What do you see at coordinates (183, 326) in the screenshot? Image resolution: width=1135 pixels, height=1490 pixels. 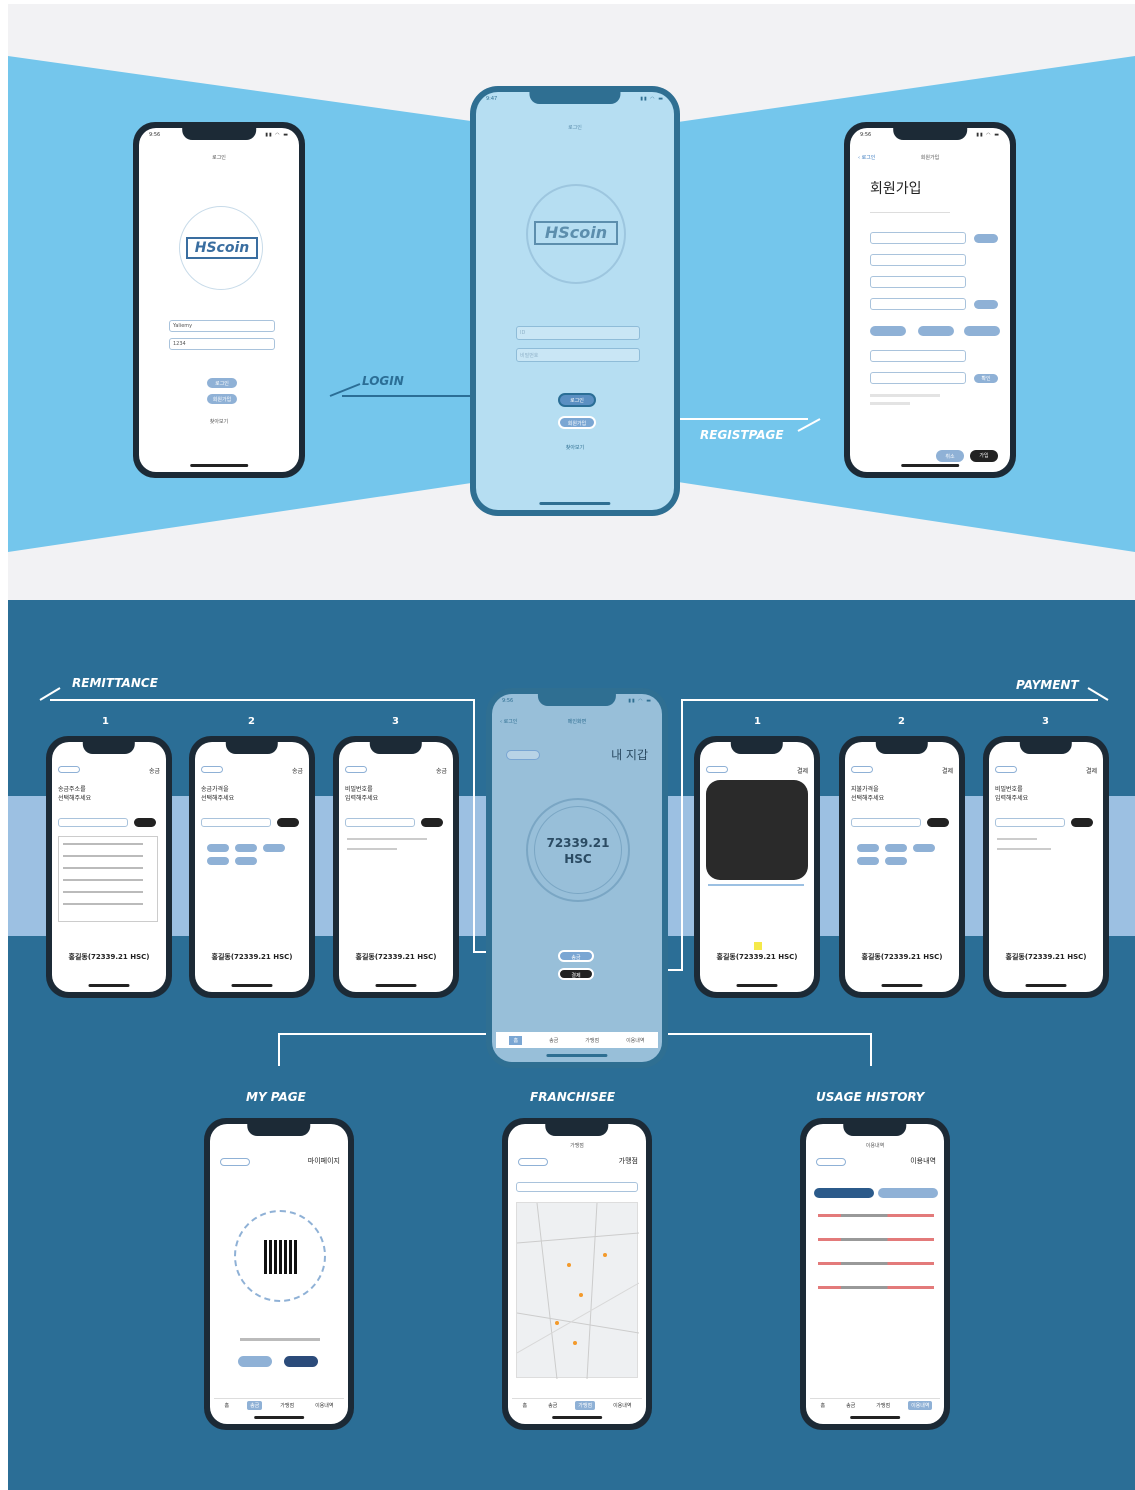 I see `id-input-value: Yaliemy` at bounding box center [183, 326].